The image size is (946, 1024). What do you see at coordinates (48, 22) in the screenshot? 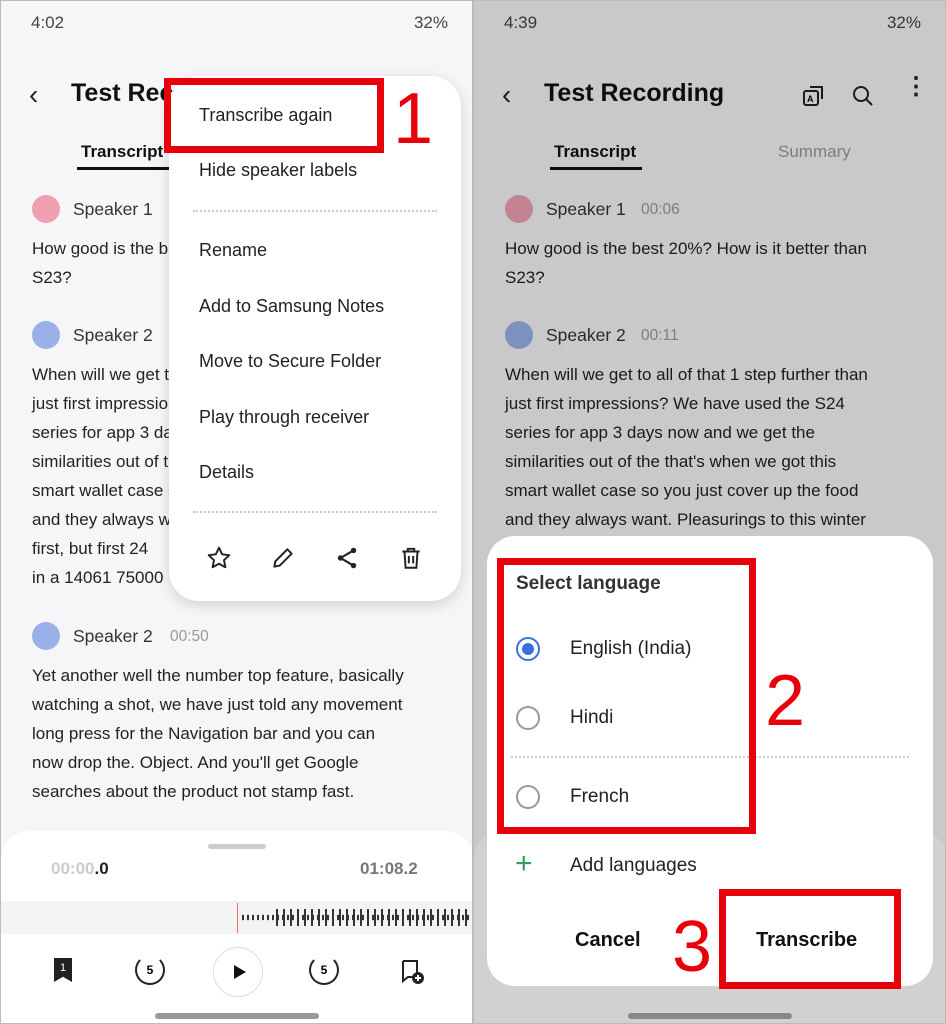
I see `status-time: 4:02` at bounding box center [48, 22].